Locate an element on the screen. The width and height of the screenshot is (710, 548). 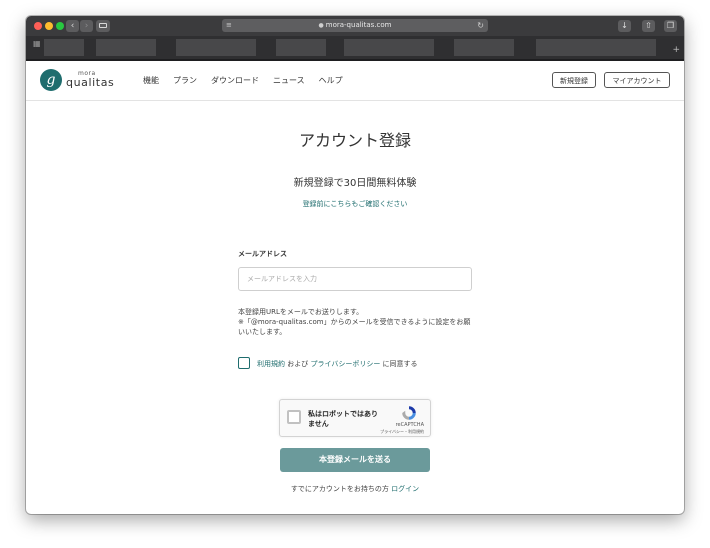
recaptcha-icon is located at coordinates (409, 413).